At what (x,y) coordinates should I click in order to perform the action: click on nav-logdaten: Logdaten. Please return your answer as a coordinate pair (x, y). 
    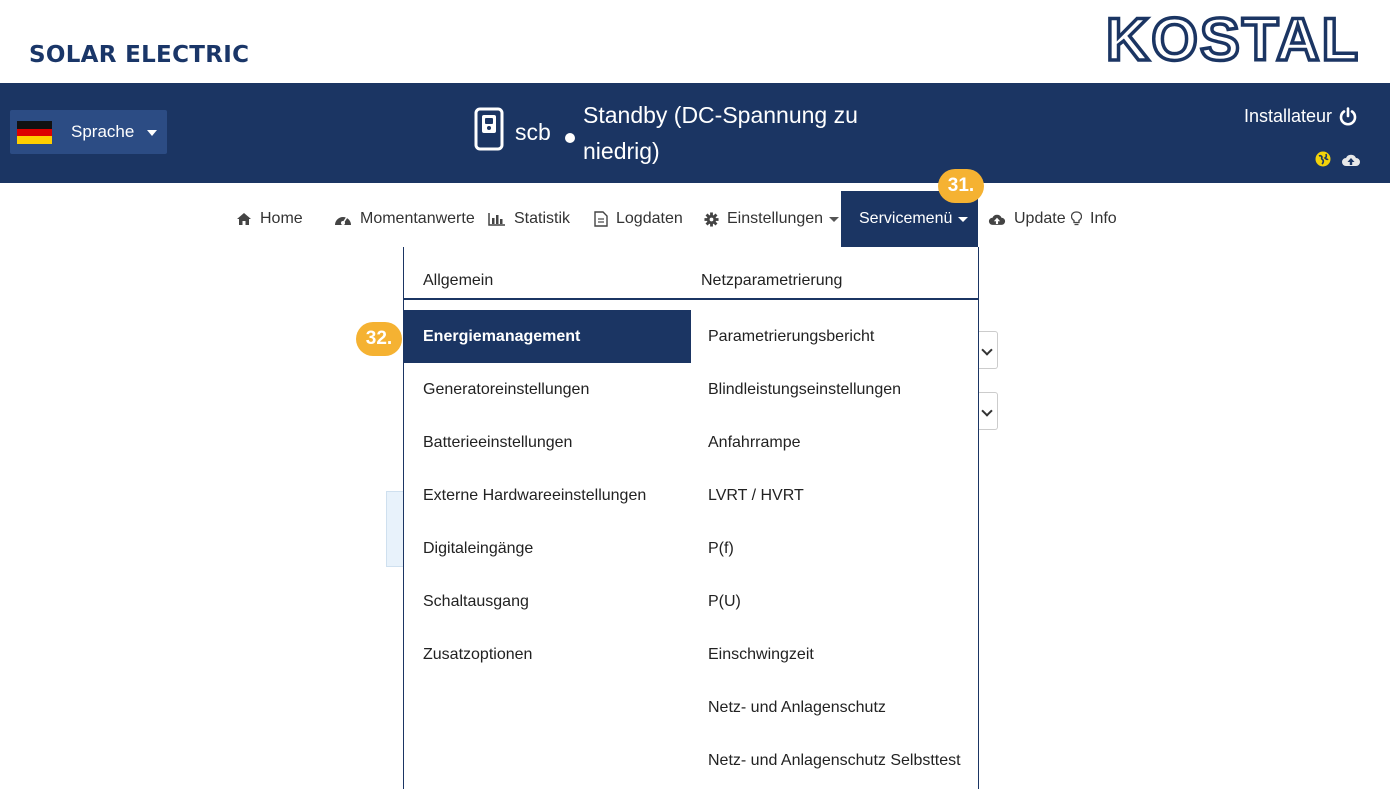
    Looking at the image, I should click on (638, 219).